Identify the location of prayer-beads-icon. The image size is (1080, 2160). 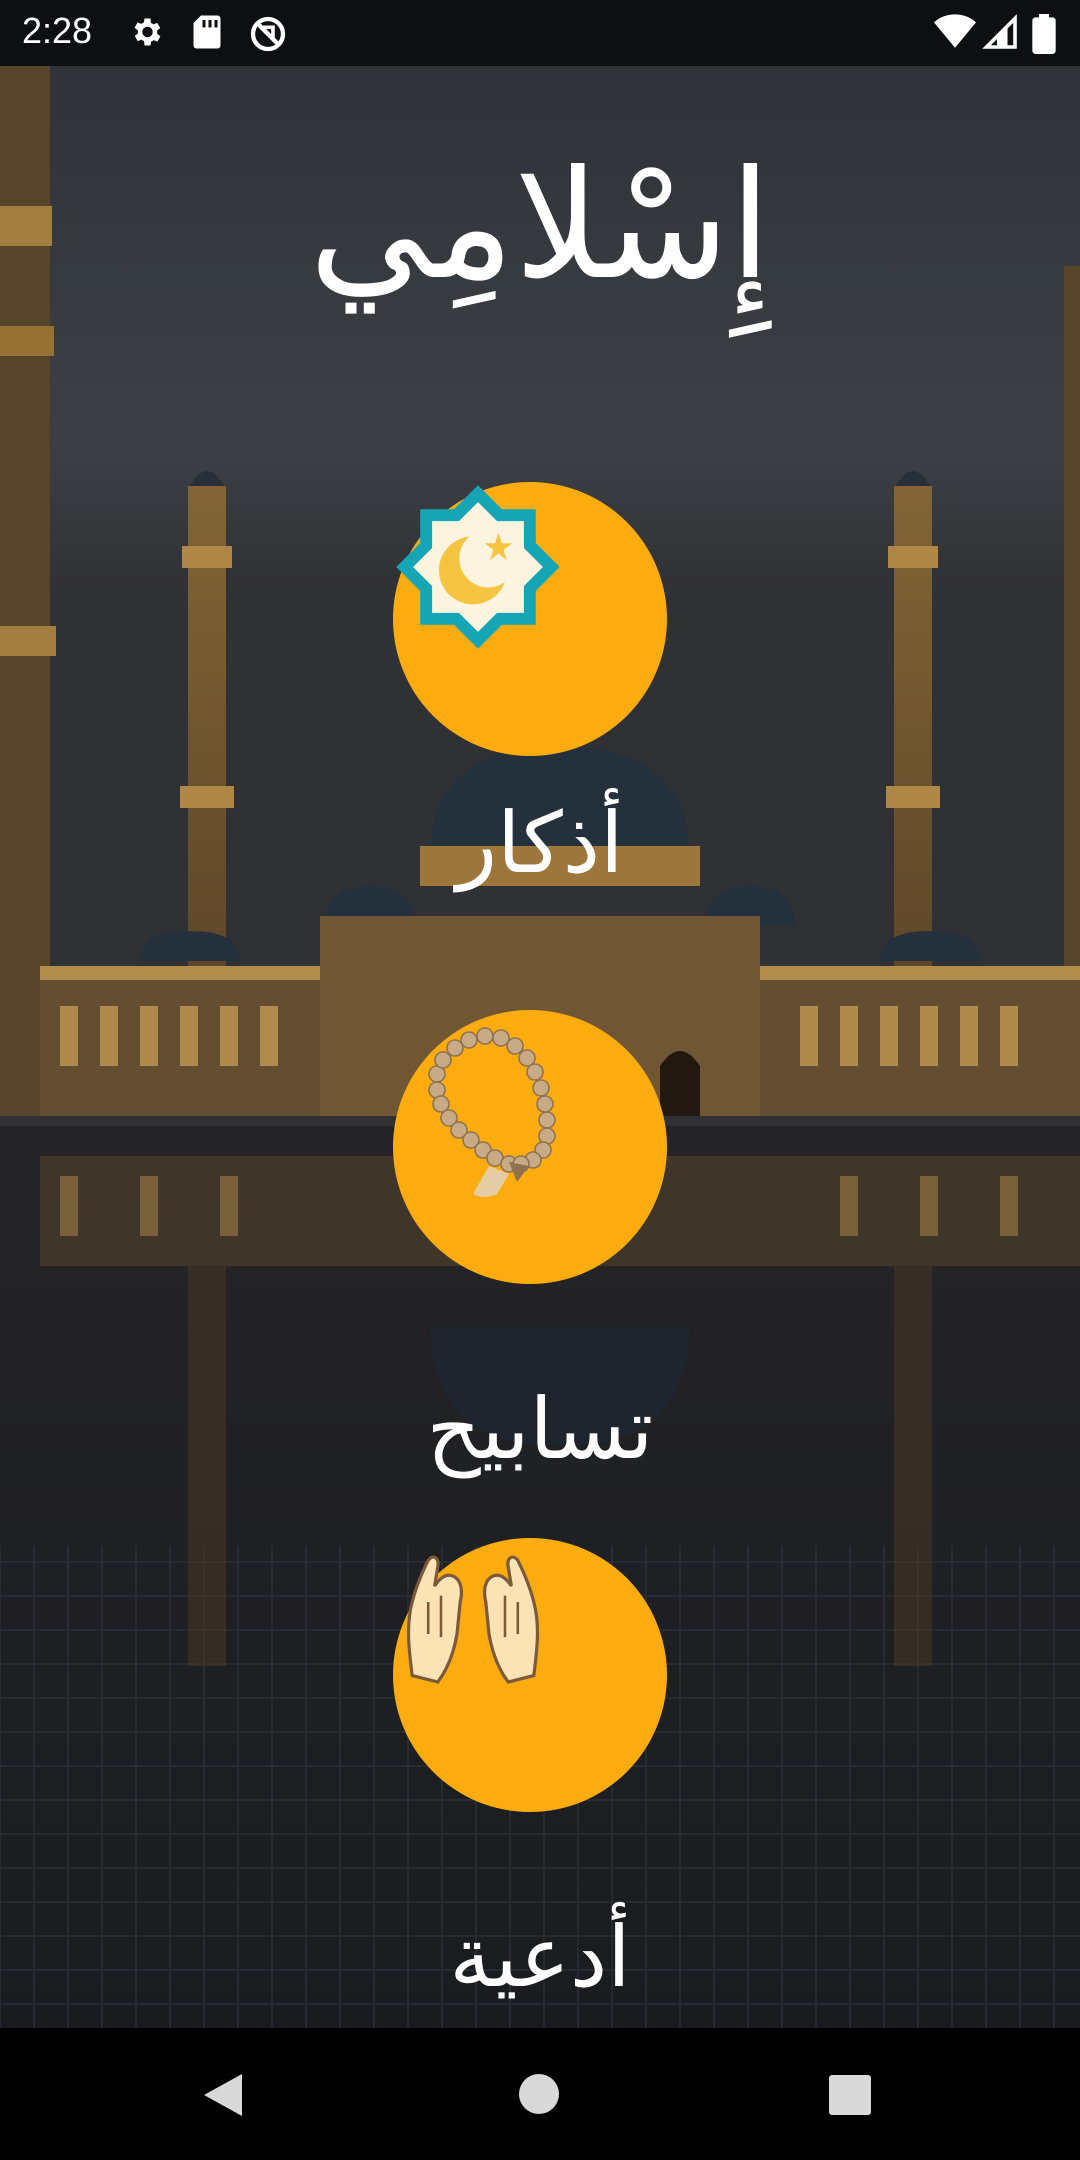
(492, 1112).